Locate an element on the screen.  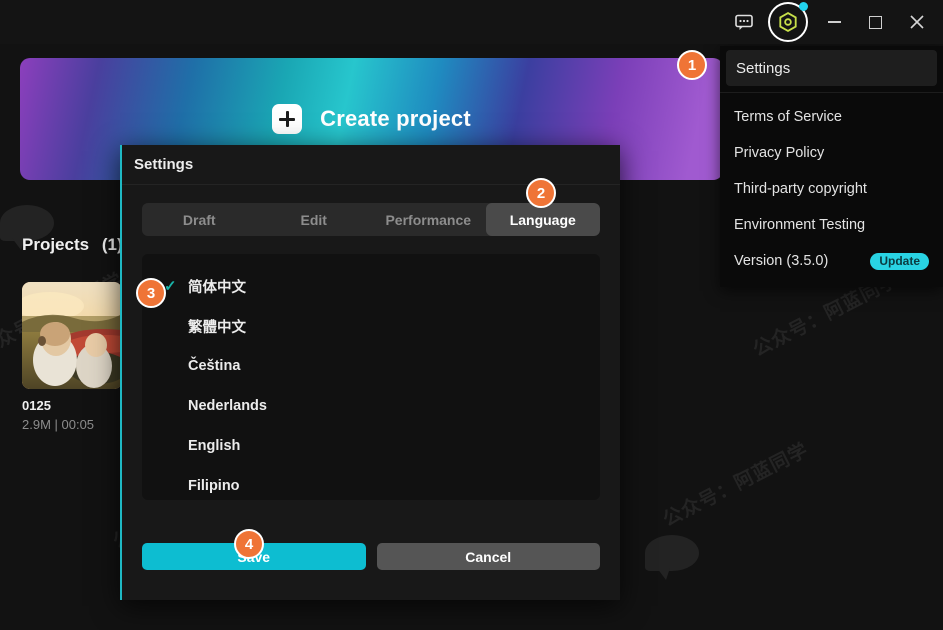
menu-item-settings-label: Settings is located at coordinates (763, 68).